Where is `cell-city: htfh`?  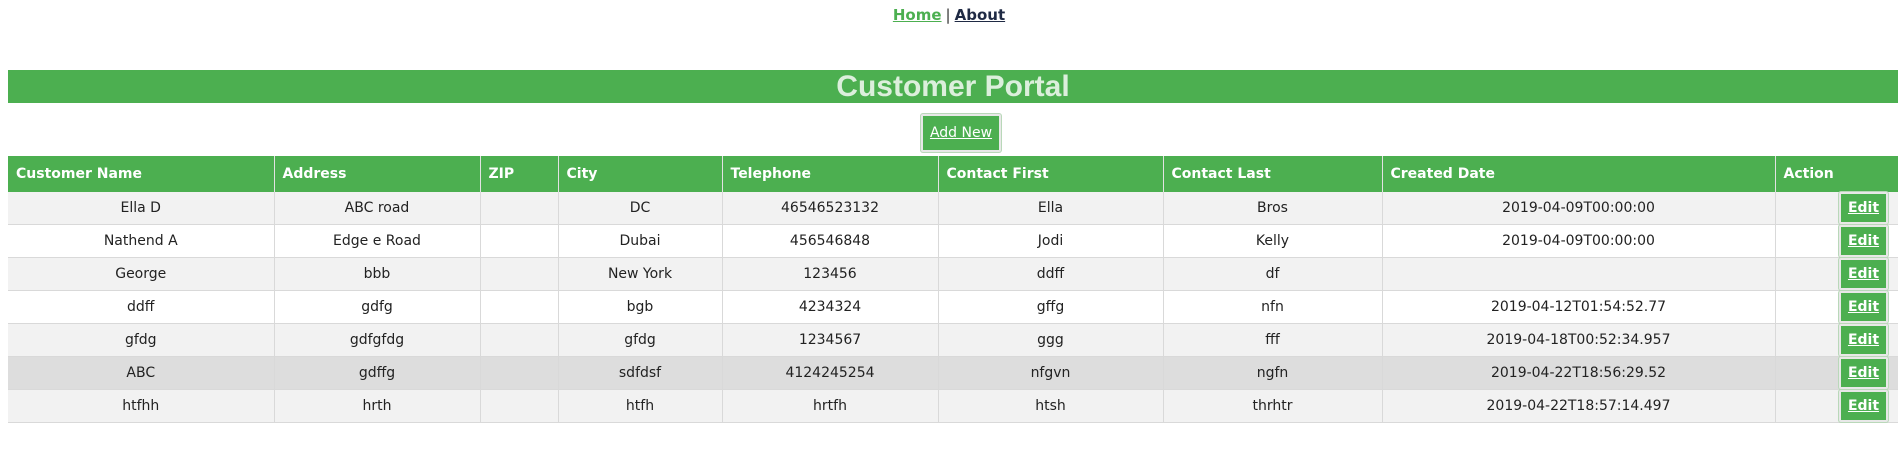
cell-city: htfh is located at coordinates (640, 406).